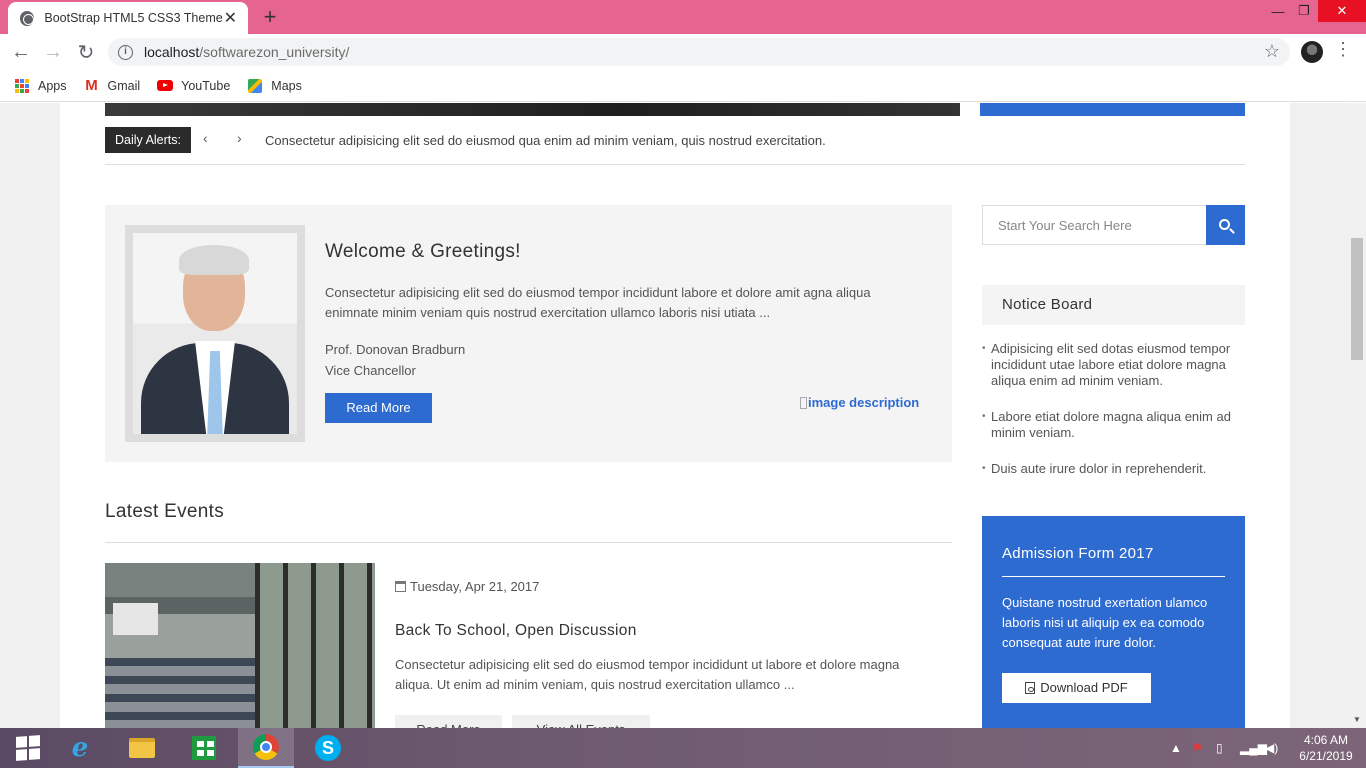 Image resolution: width=1366 pixels, height=768 pixels. What do you see at coordinates (370, 370) in the screenshot?
I see `welcome-role: Vice Chancellor` at bounding box center [370, 370].